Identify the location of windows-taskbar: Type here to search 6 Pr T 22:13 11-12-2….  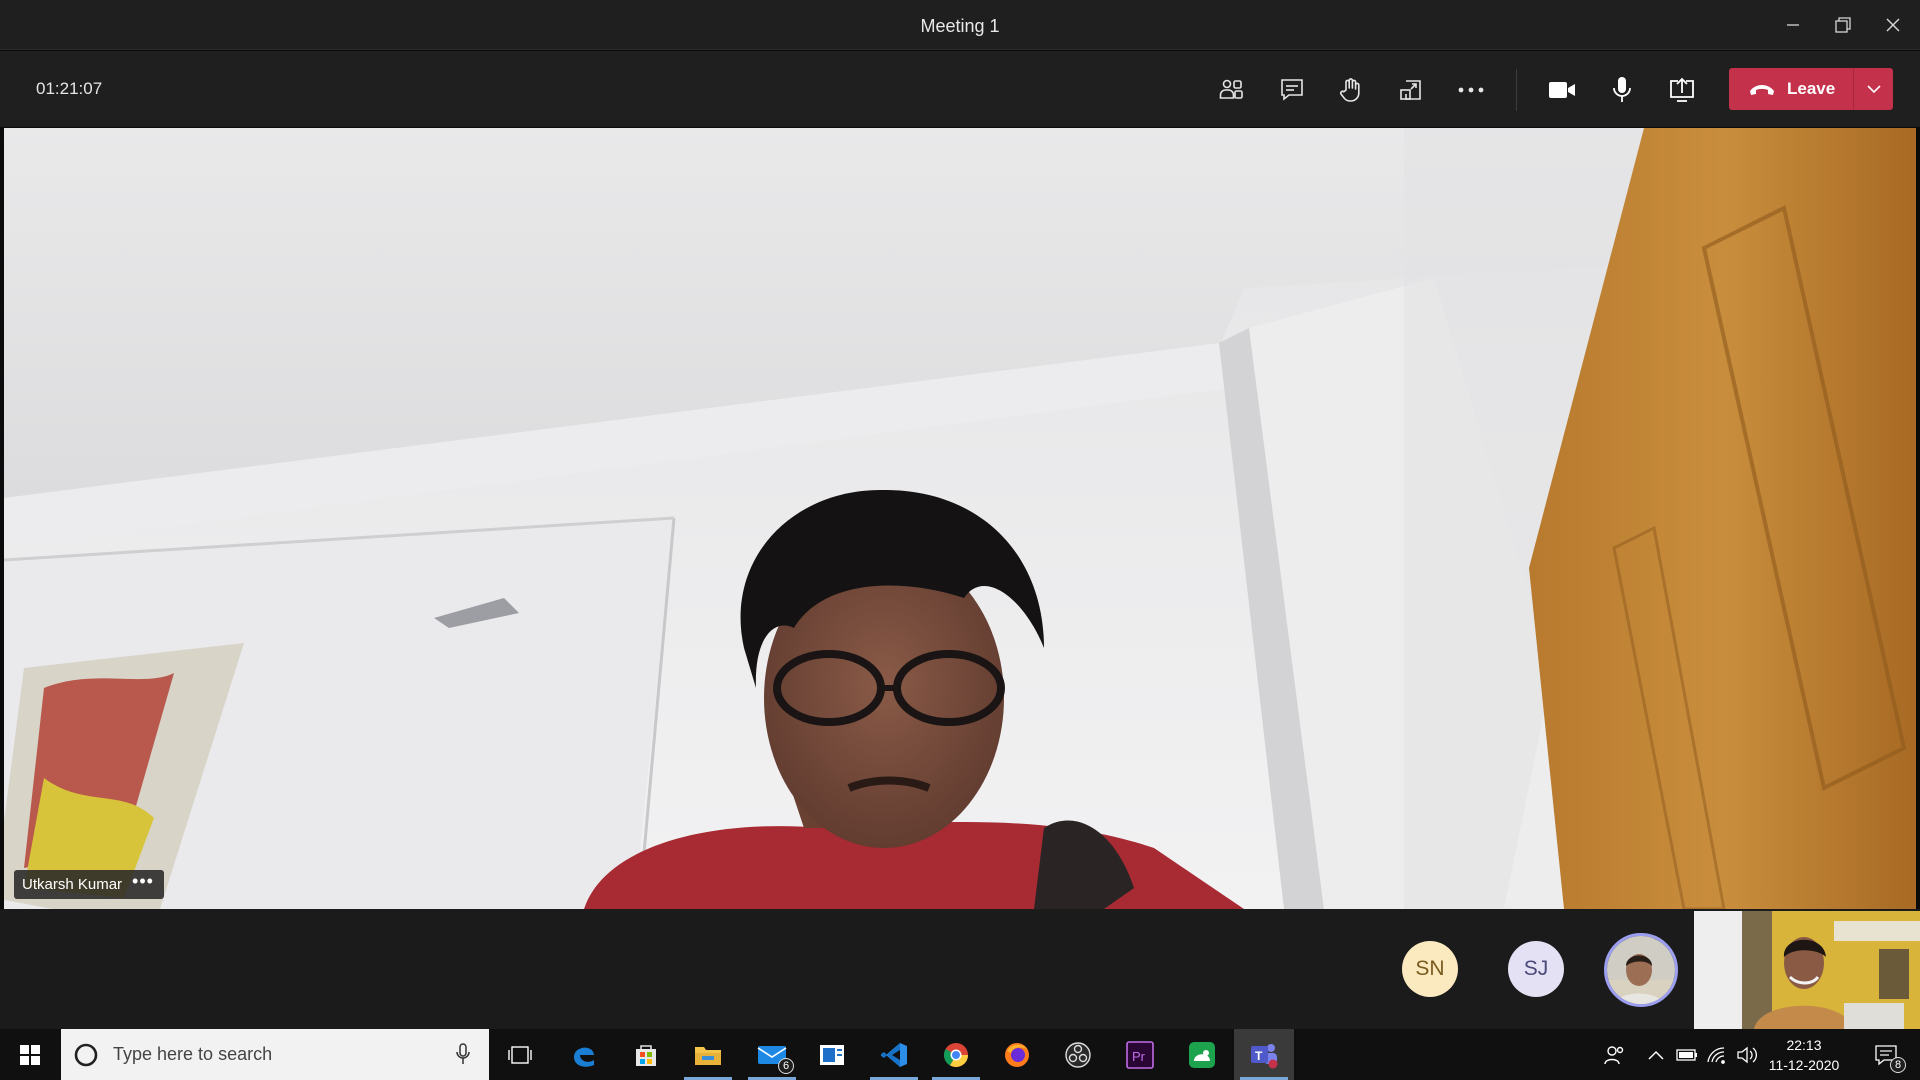
(960, 1054).